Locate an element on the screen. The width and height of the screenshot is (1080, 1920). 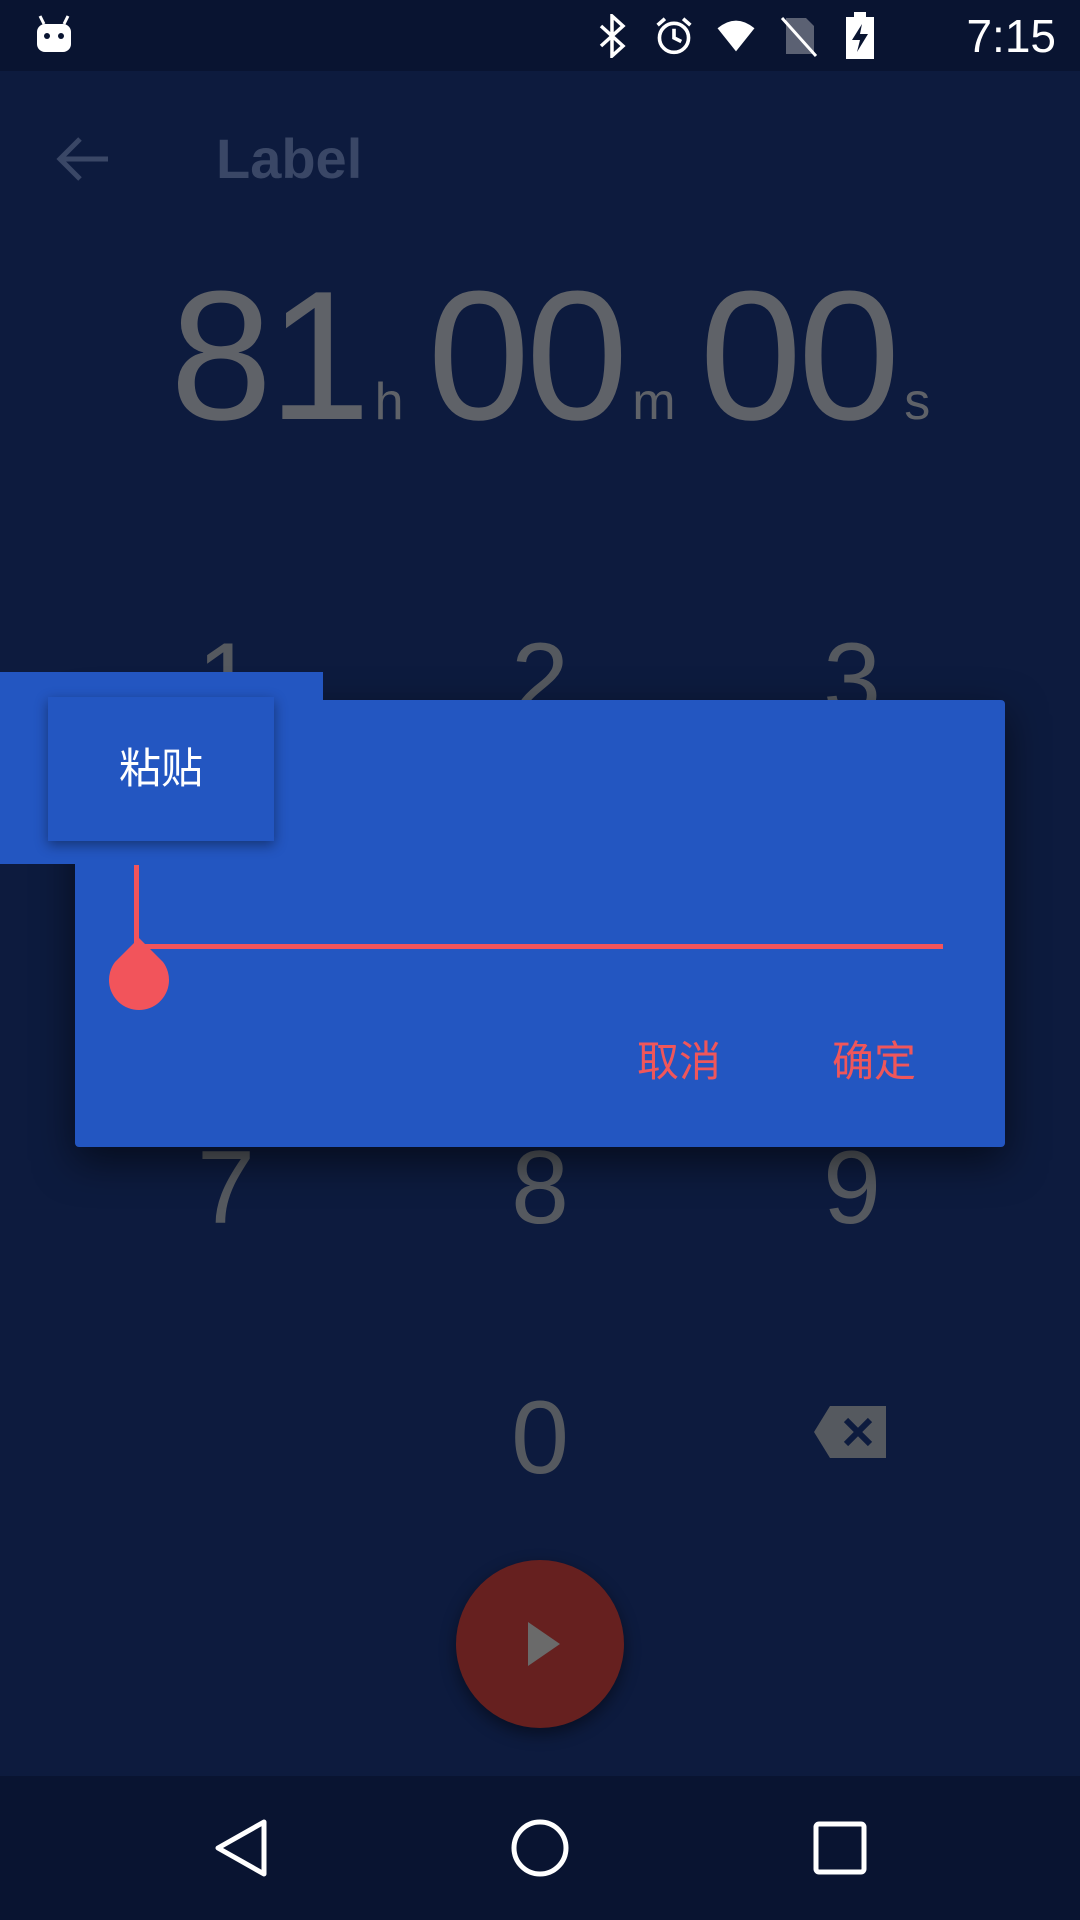
status-time: 7:15 is located at coordinates (1011, 36).